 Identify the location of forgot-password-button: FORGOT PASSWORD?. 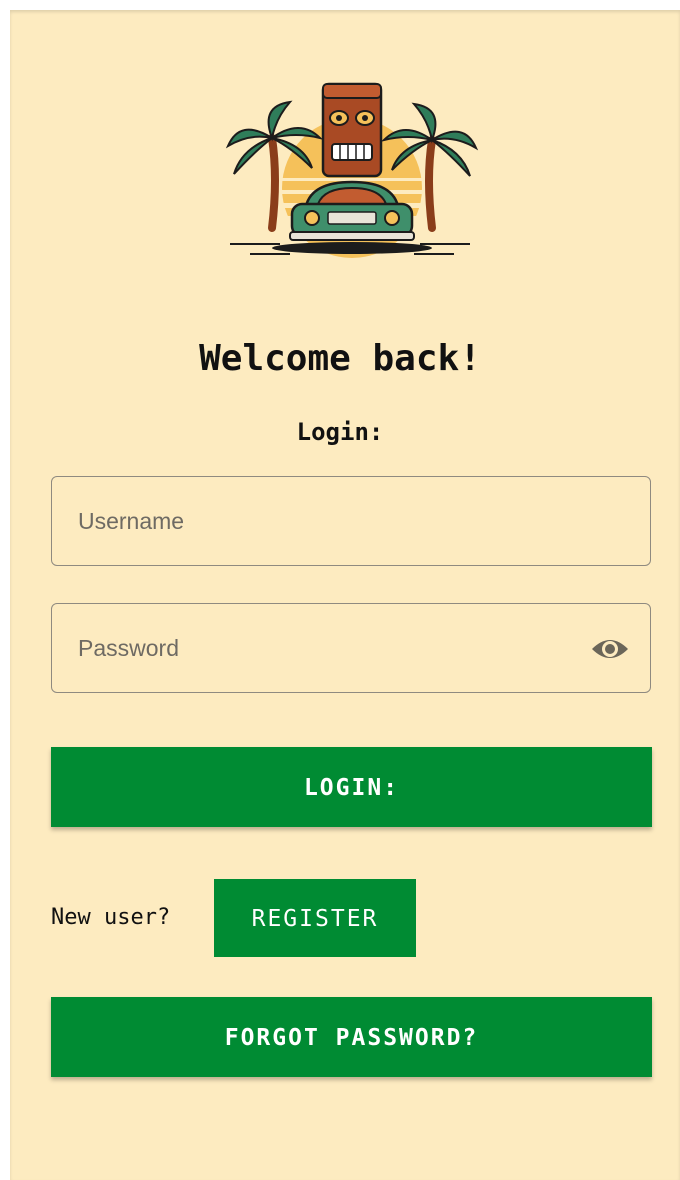
(351, 1037).